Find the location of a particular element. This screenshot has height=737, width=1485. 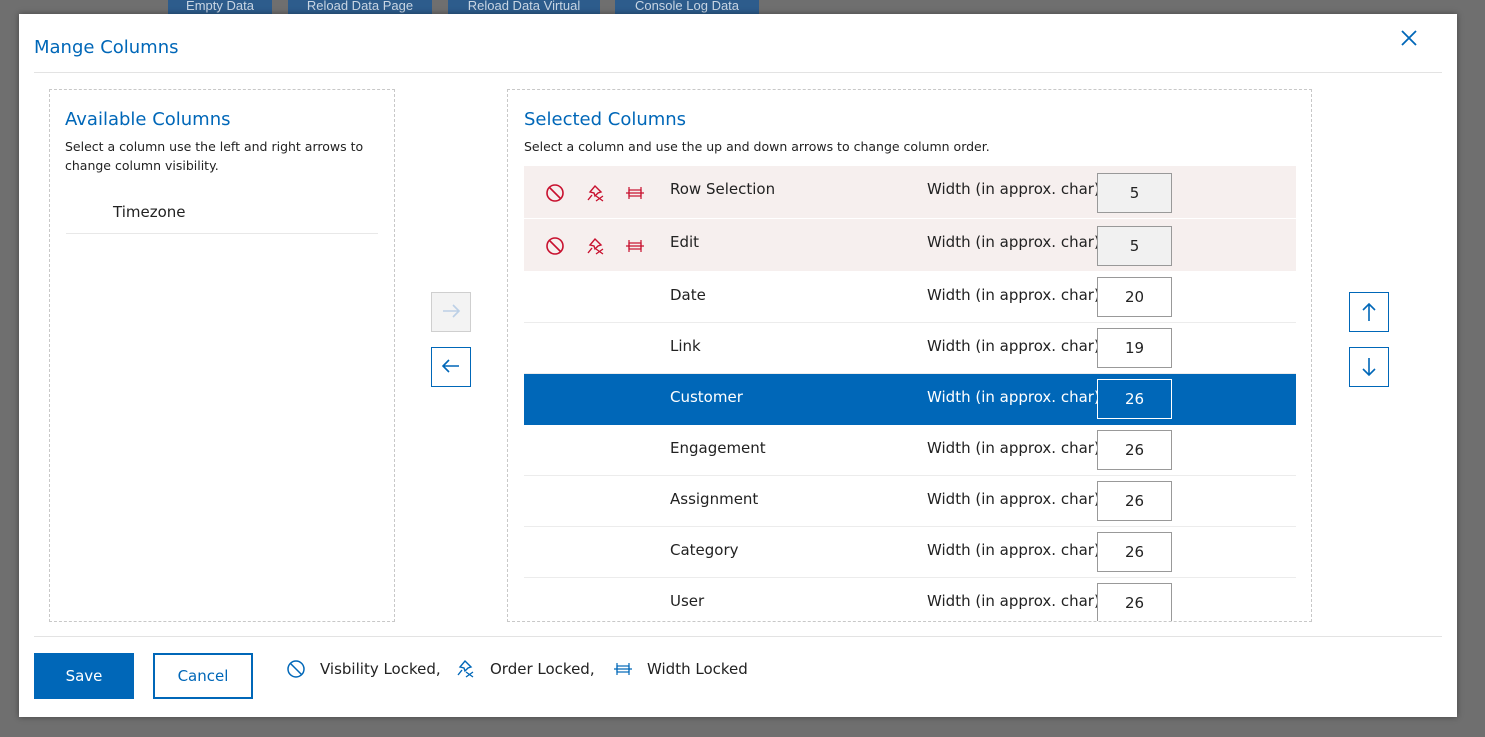

order-locked-legend-icon is located at coordinates (465, 668).